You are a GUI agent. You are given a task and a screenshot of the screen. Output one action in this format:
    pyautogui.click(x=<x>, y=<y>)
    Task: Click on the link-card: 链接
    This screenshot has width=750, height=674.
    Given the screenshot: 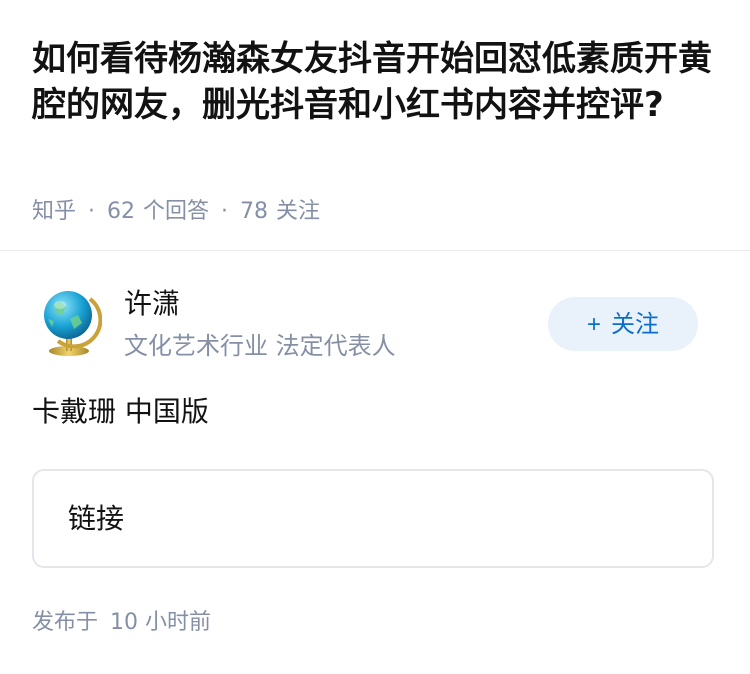 What is the action you would take?
    pyautogui.click(x=373, y=518)
    